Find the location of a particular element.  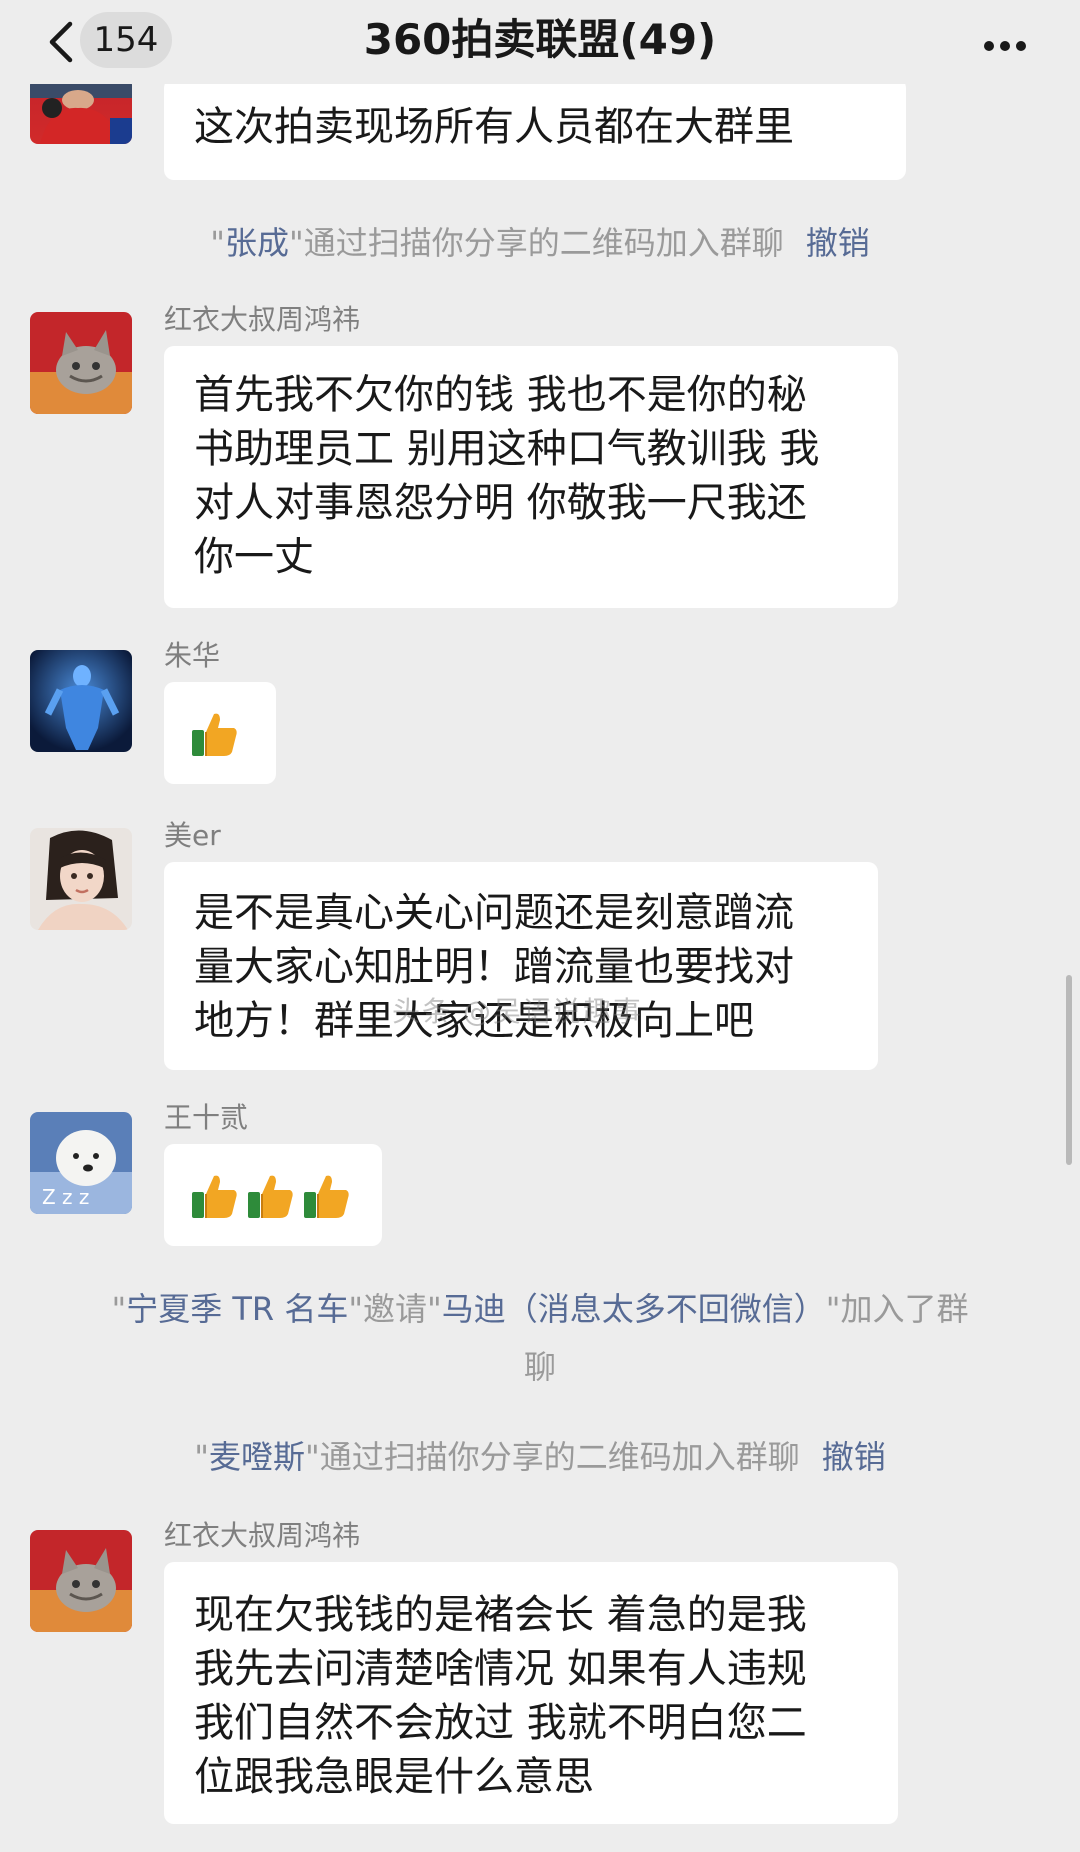

member-name-link: 马迪（消息太多不回微信） is located at coordinates (634, 1309).